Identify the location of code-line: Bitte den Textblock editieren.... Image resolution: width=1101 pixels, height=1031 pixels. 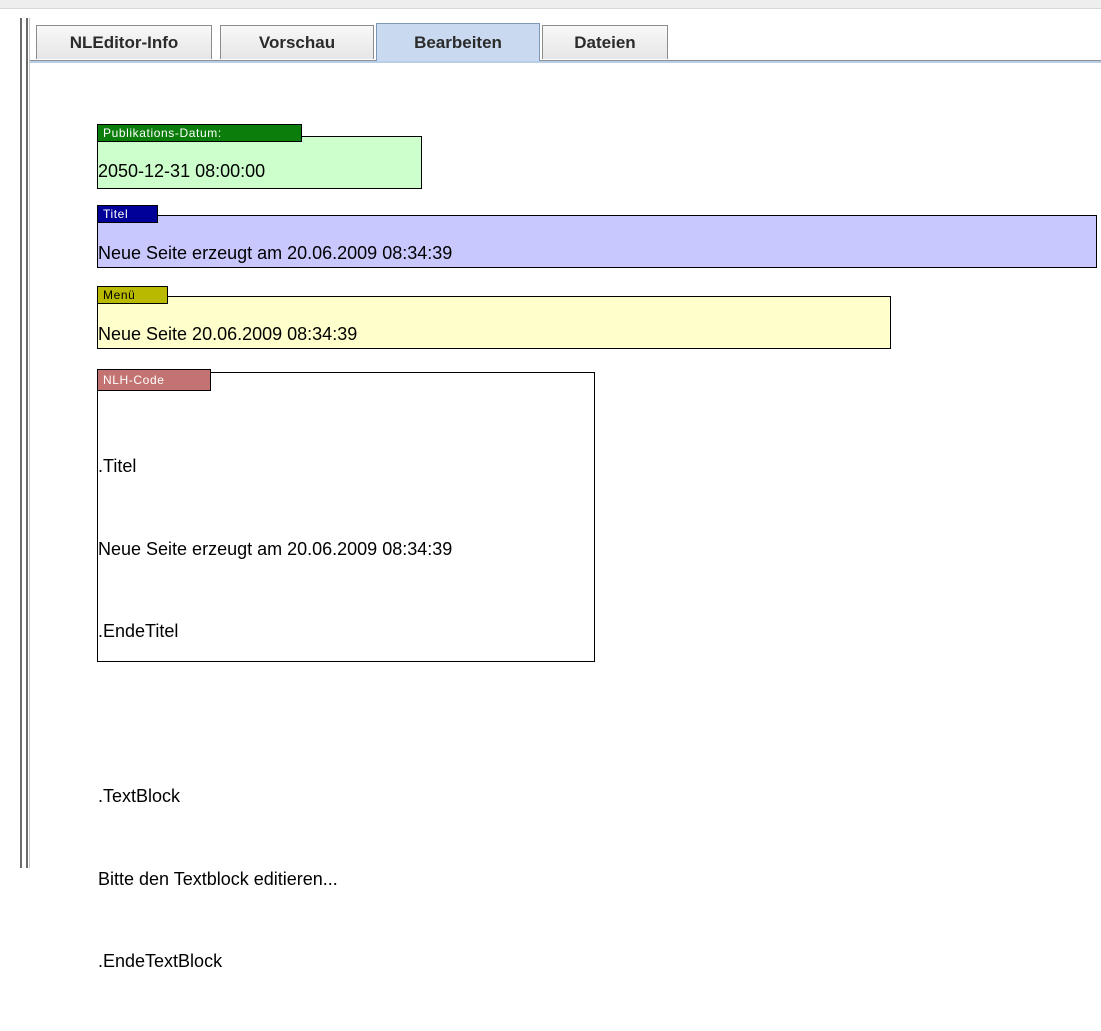
(218, 878).